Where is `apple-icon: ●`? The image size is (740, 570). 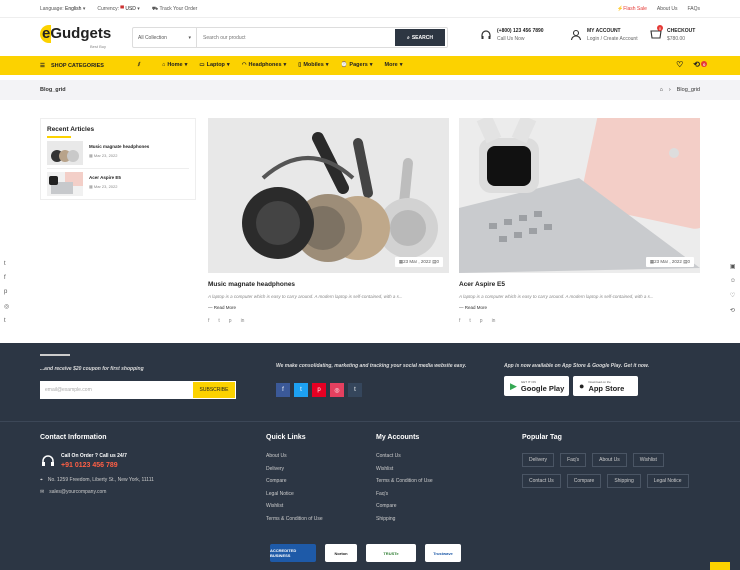 apple-icon: ● is located at coordinates (582, 386).